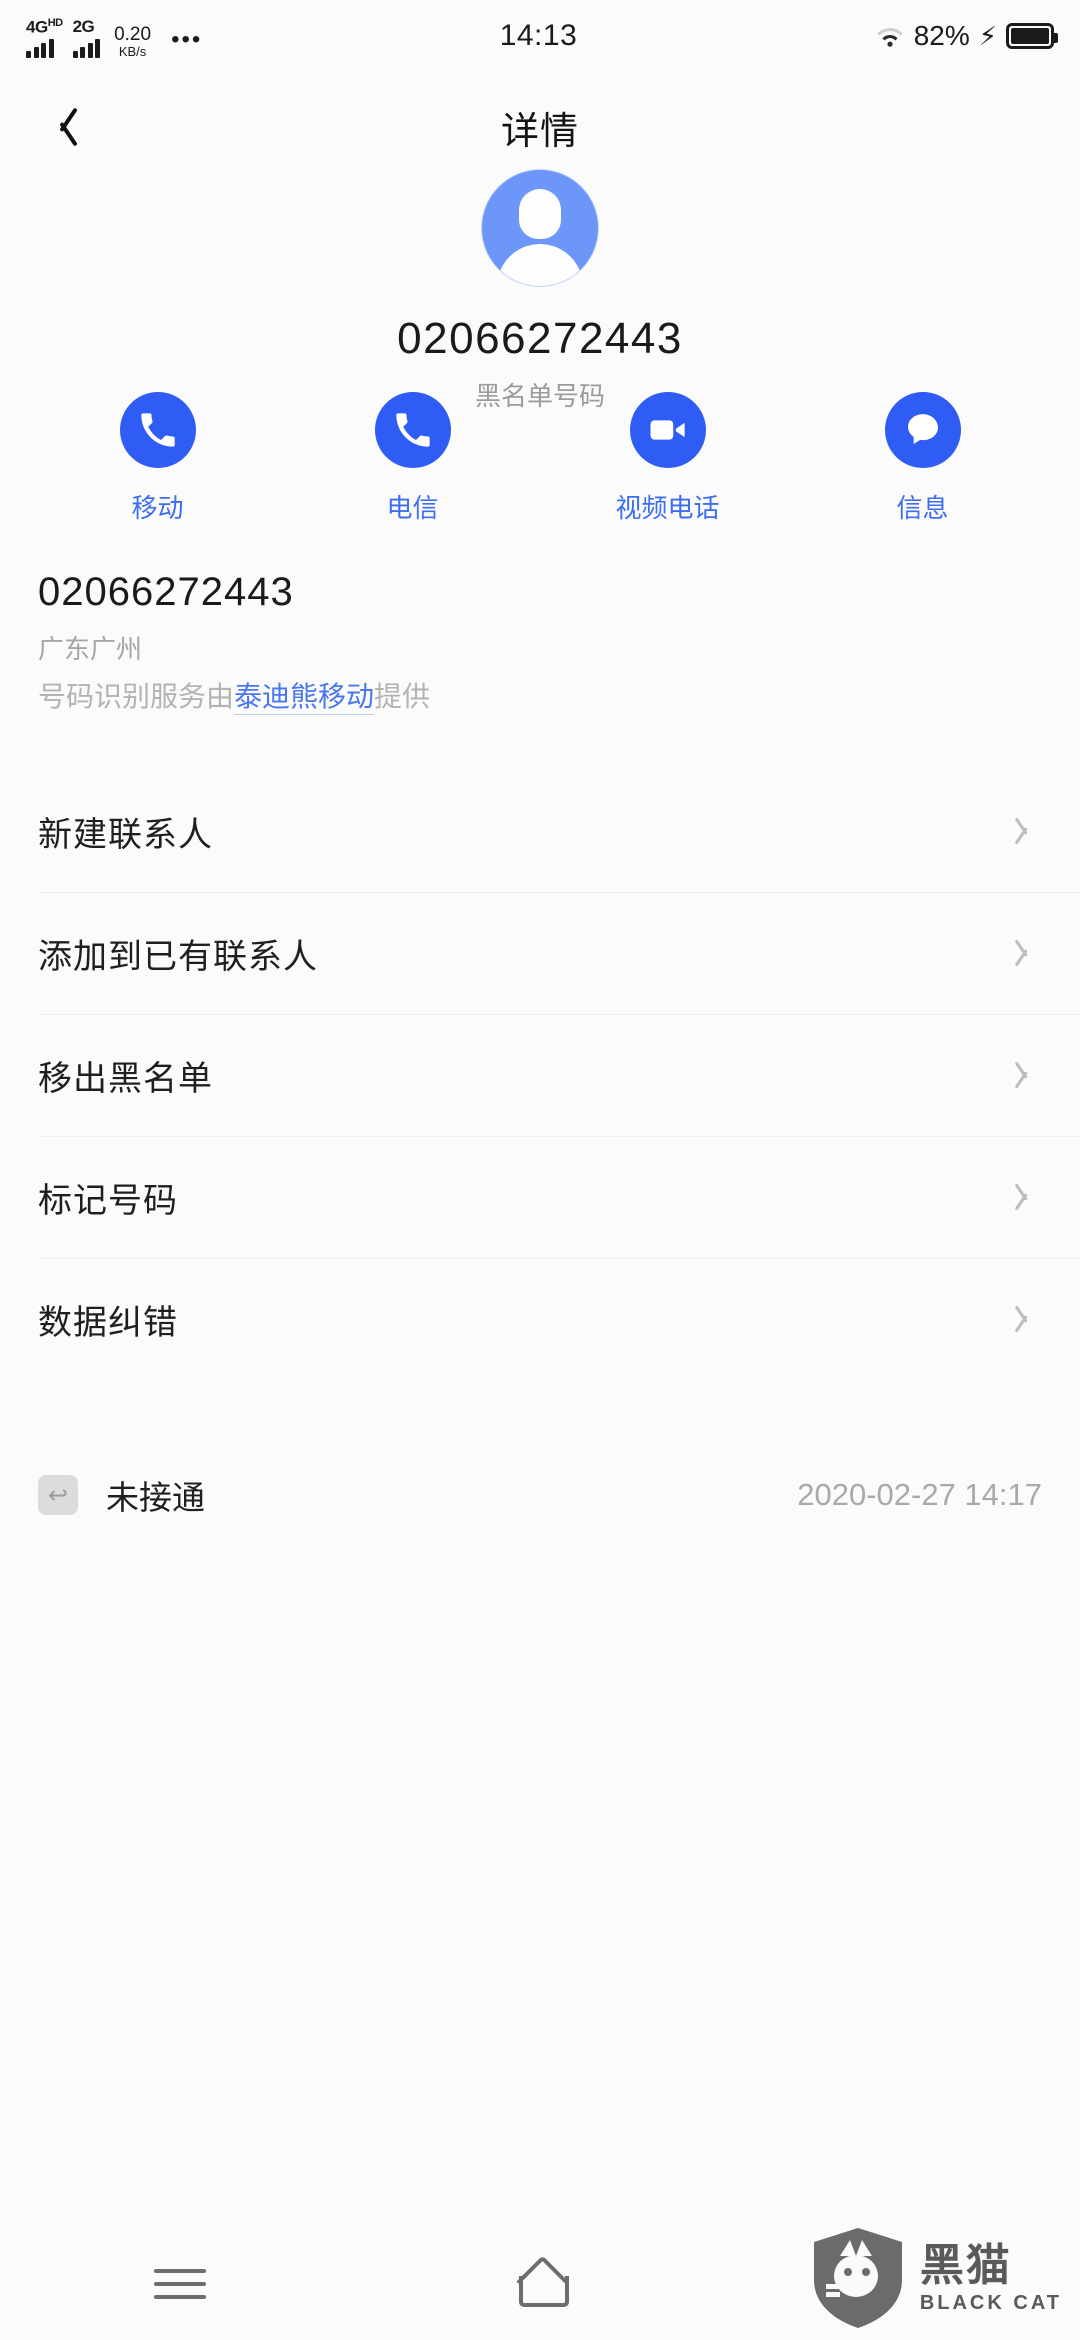  I want to click on action-button-message: 信息, so click(922, 458).